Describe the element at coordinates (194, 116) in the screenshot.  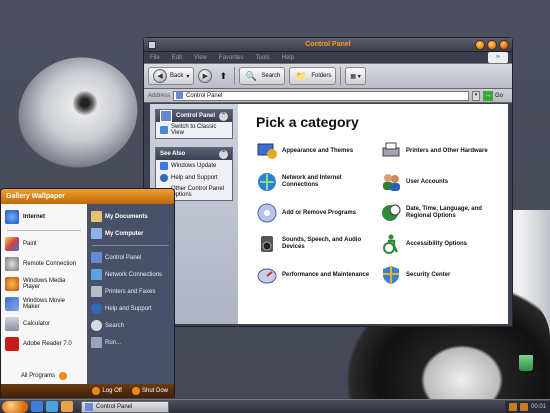
I see `control-panel-header: Control Panel ⌃` at that location.